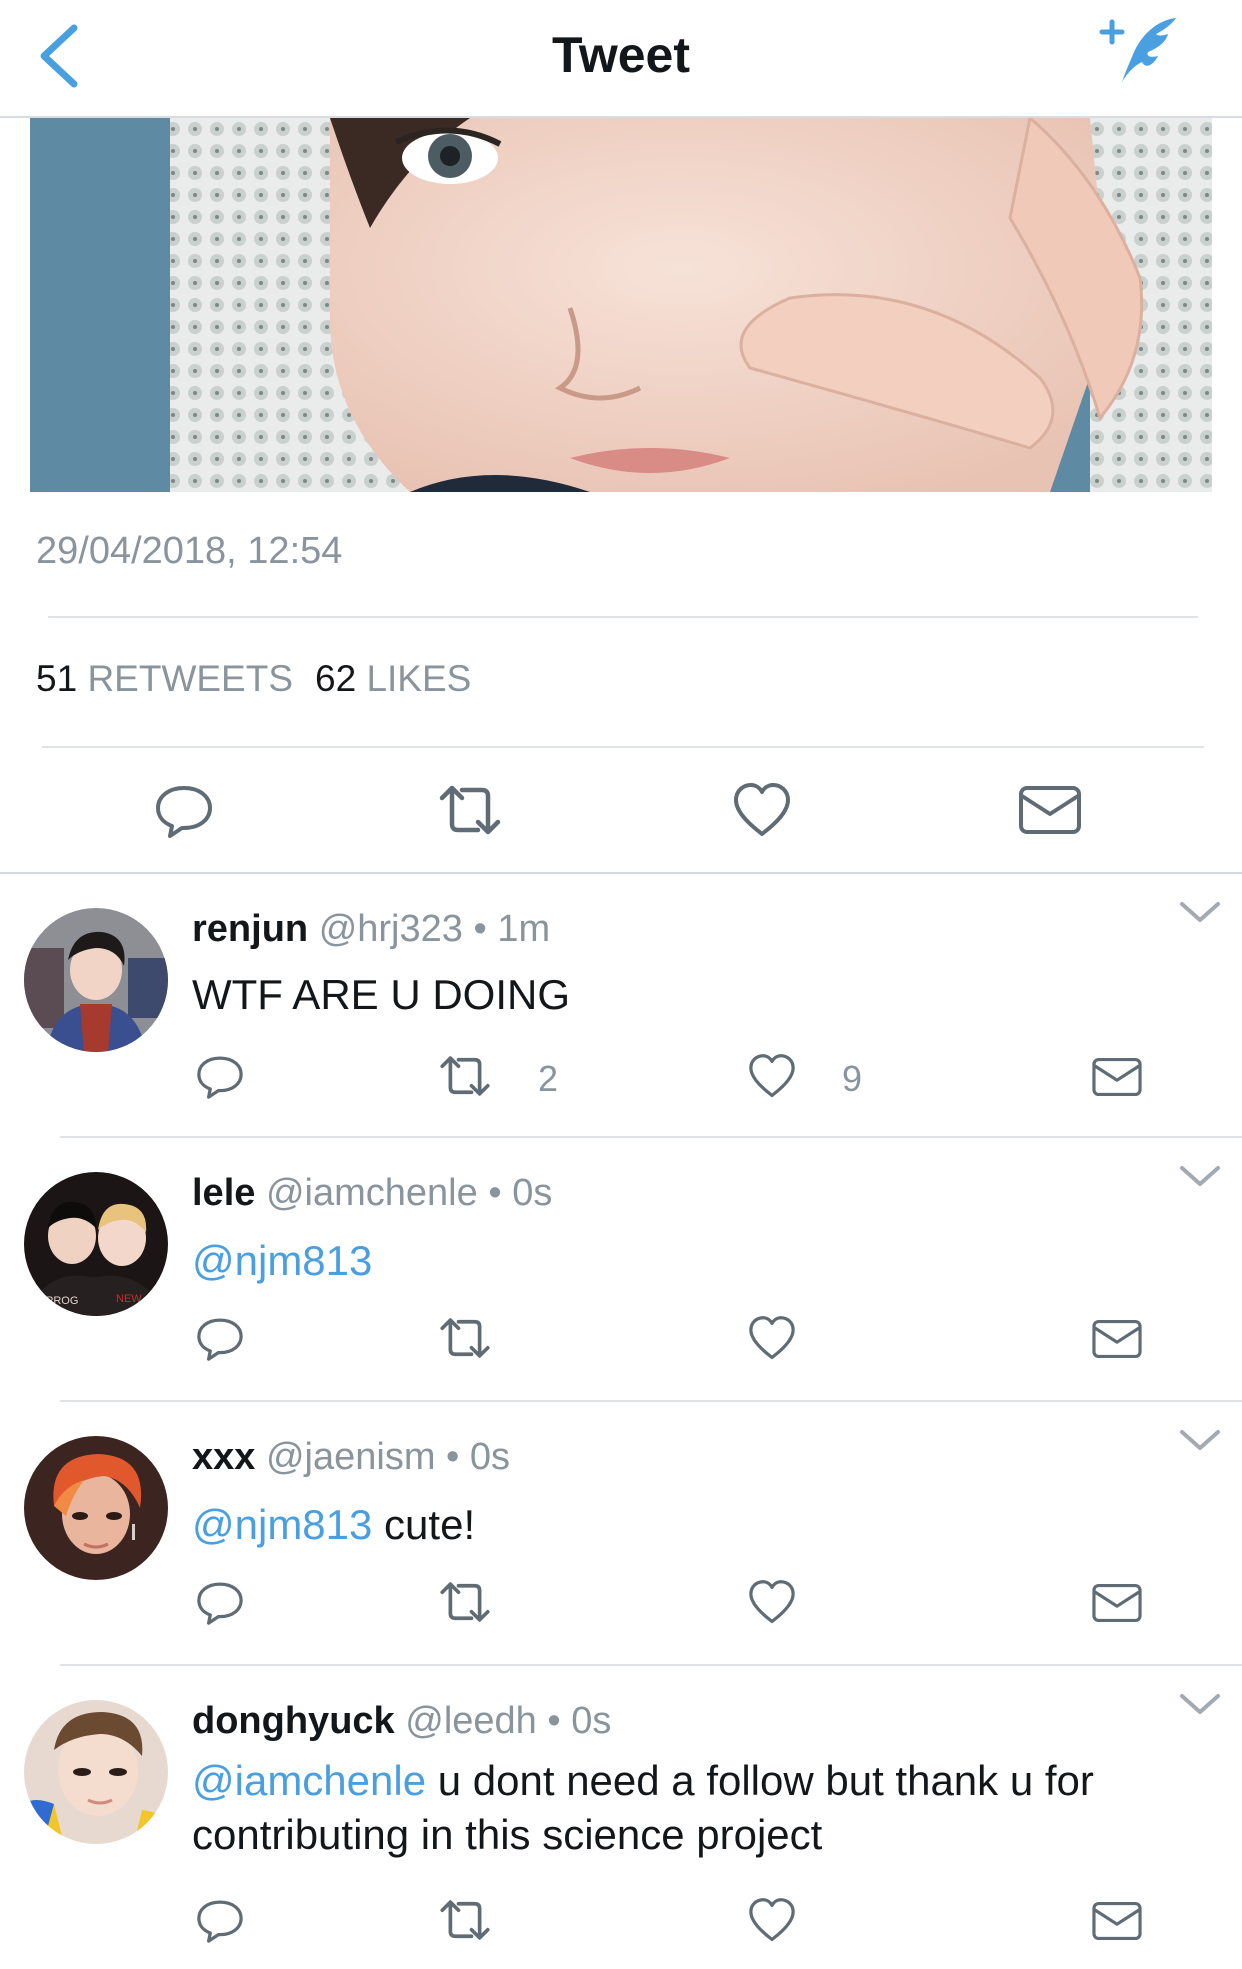 The height and width of the screenshot is (1969, 1242). What do you see at coordinates (189, 551) in the screenshot?
I see `tweet-timestamp: 29/04/2018, 12:54` at bounding box center [189, 551].